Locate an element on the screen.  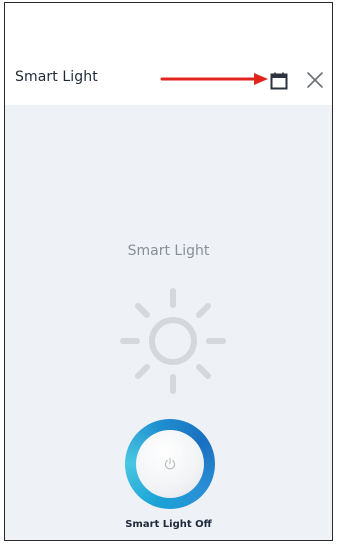
power-toggle-button is located at coordinates (170, 464).